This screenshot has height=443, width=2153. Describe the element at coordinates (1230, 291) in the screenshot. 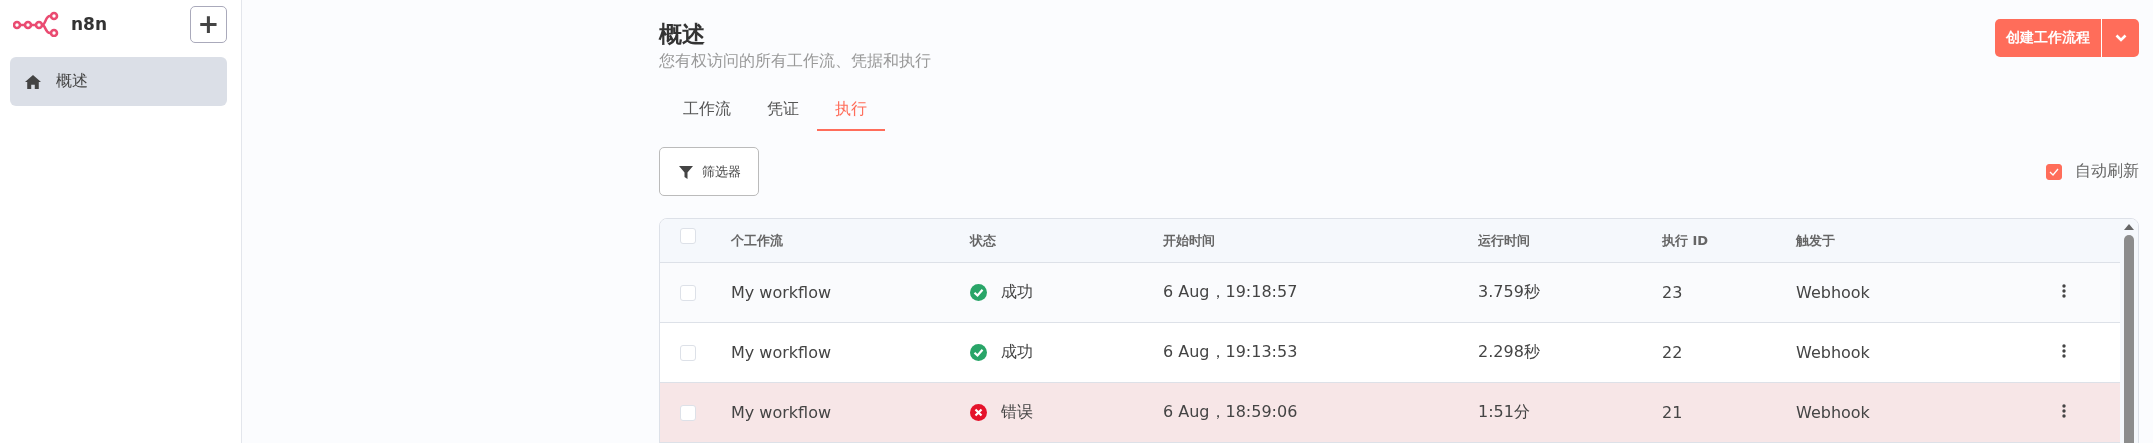

I see `start-time: 6 Aug，19:18:57` at that location.